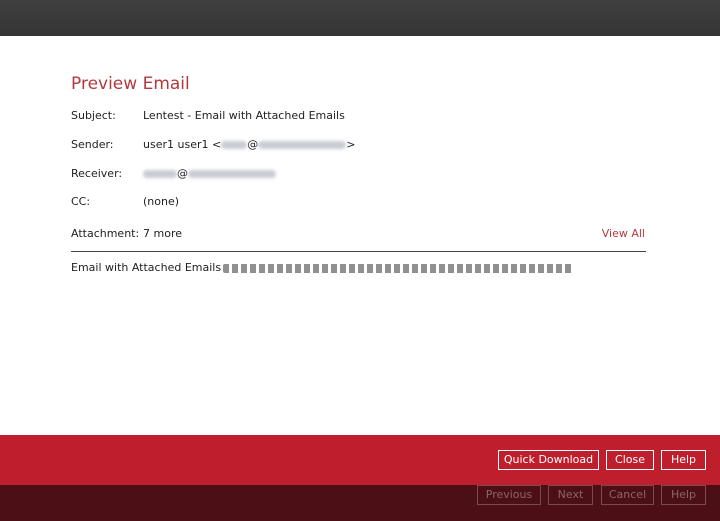 This screenshot has height=521, width=720. What do you see at coordinates (161, 201) in the screenshot?
I see `cc-value: (none)` at bounding box center [161, 201].